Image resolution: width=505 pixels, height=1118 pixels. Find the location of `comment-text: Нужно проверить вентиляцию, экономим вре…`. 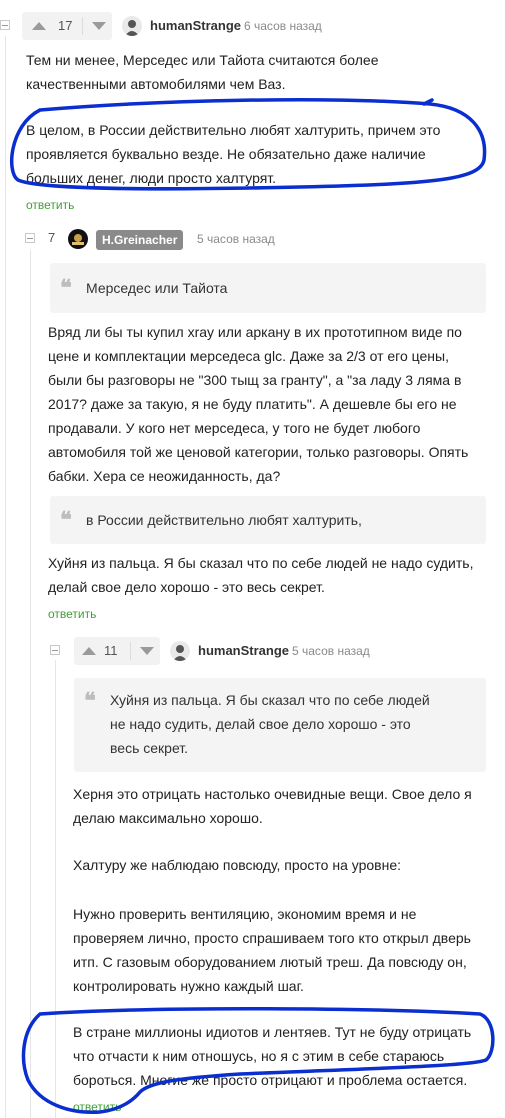

comment-text: Нужно проверить вентиляцию, экономим вре… is located at coordinates (272, 950).